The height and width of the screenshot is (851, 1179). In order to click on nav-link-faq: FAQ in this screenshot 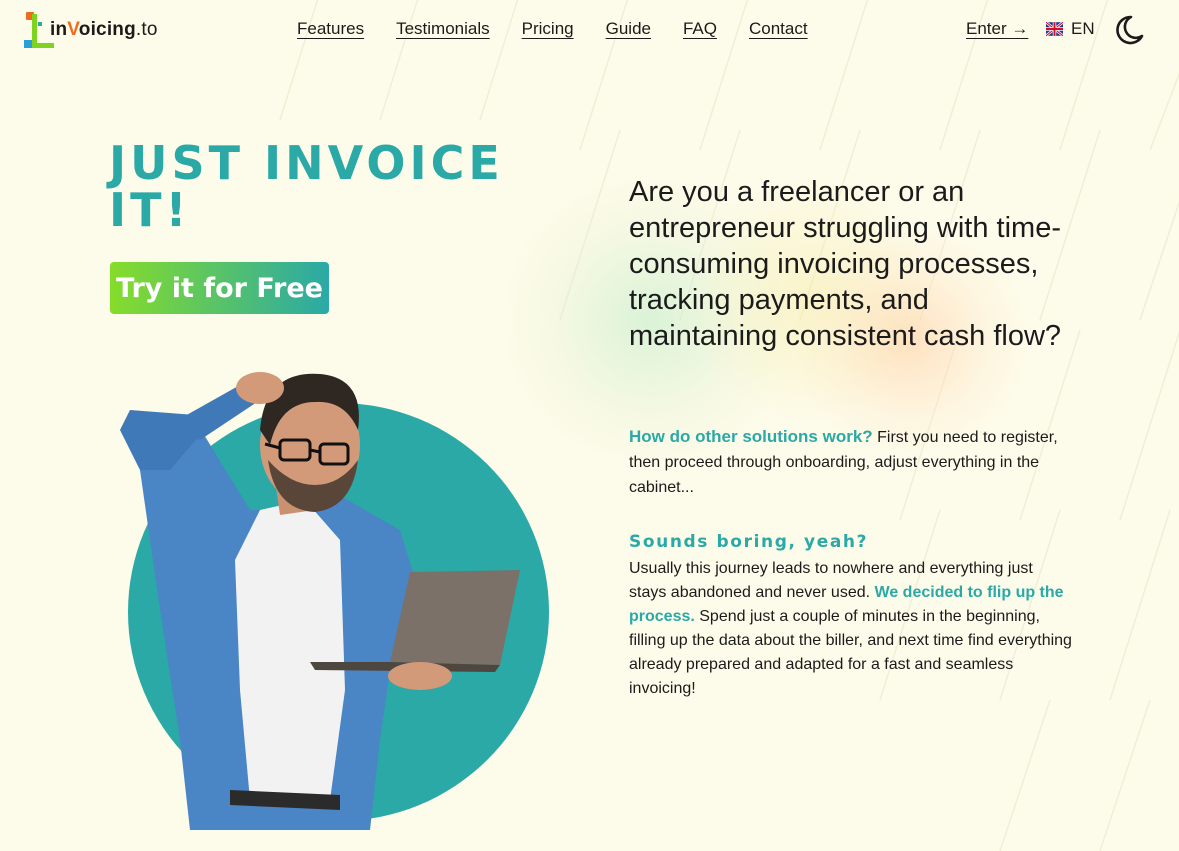, I will do `click(700, 29)`.